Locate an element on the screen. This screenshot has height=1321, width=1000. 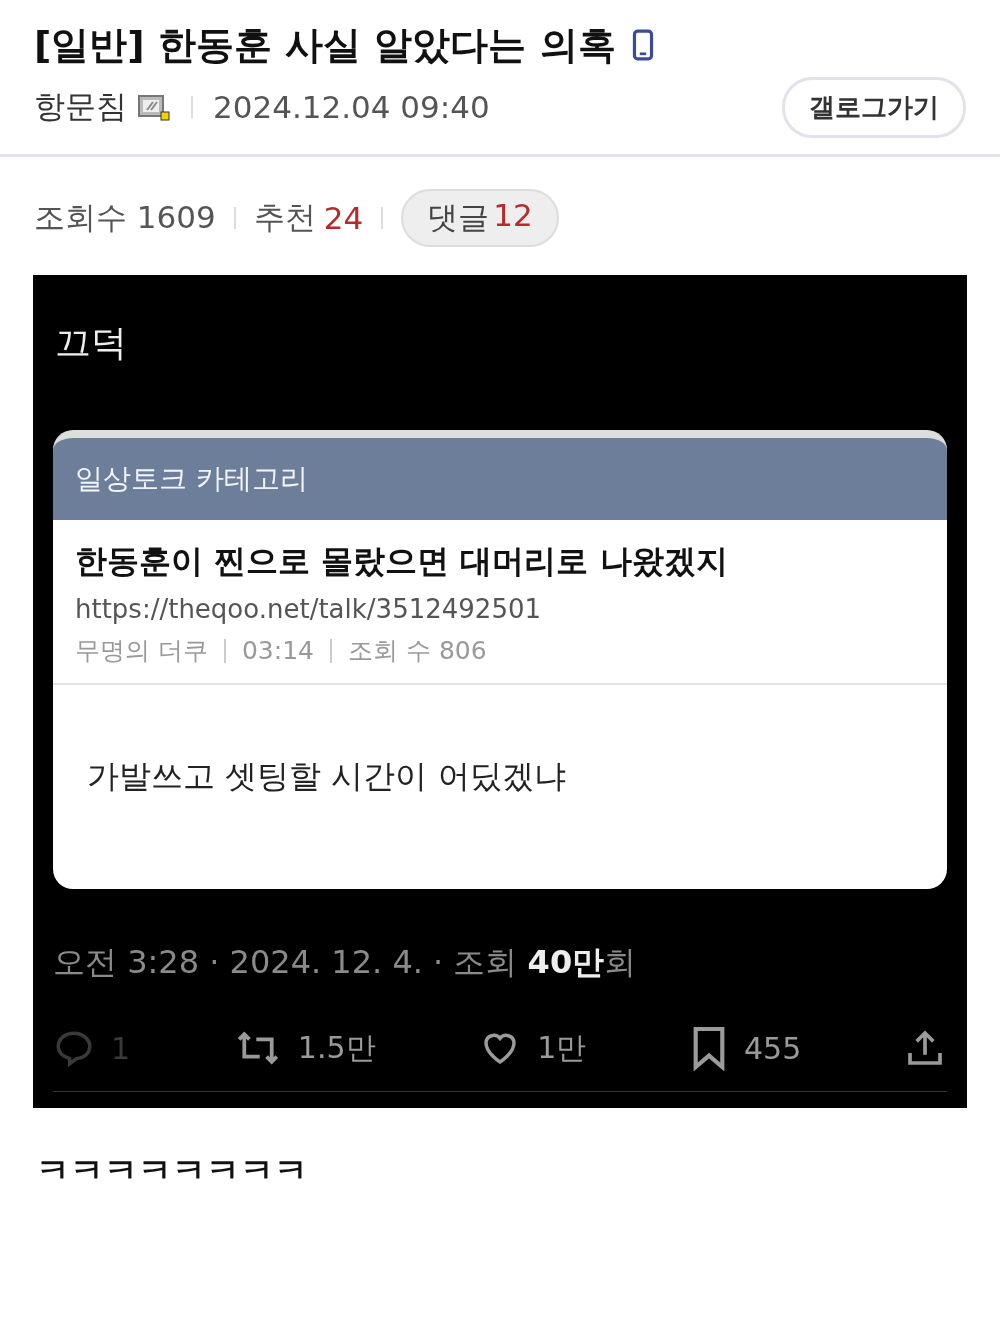
quoted-meta: 03:14 is located at coordinates (277, 650).